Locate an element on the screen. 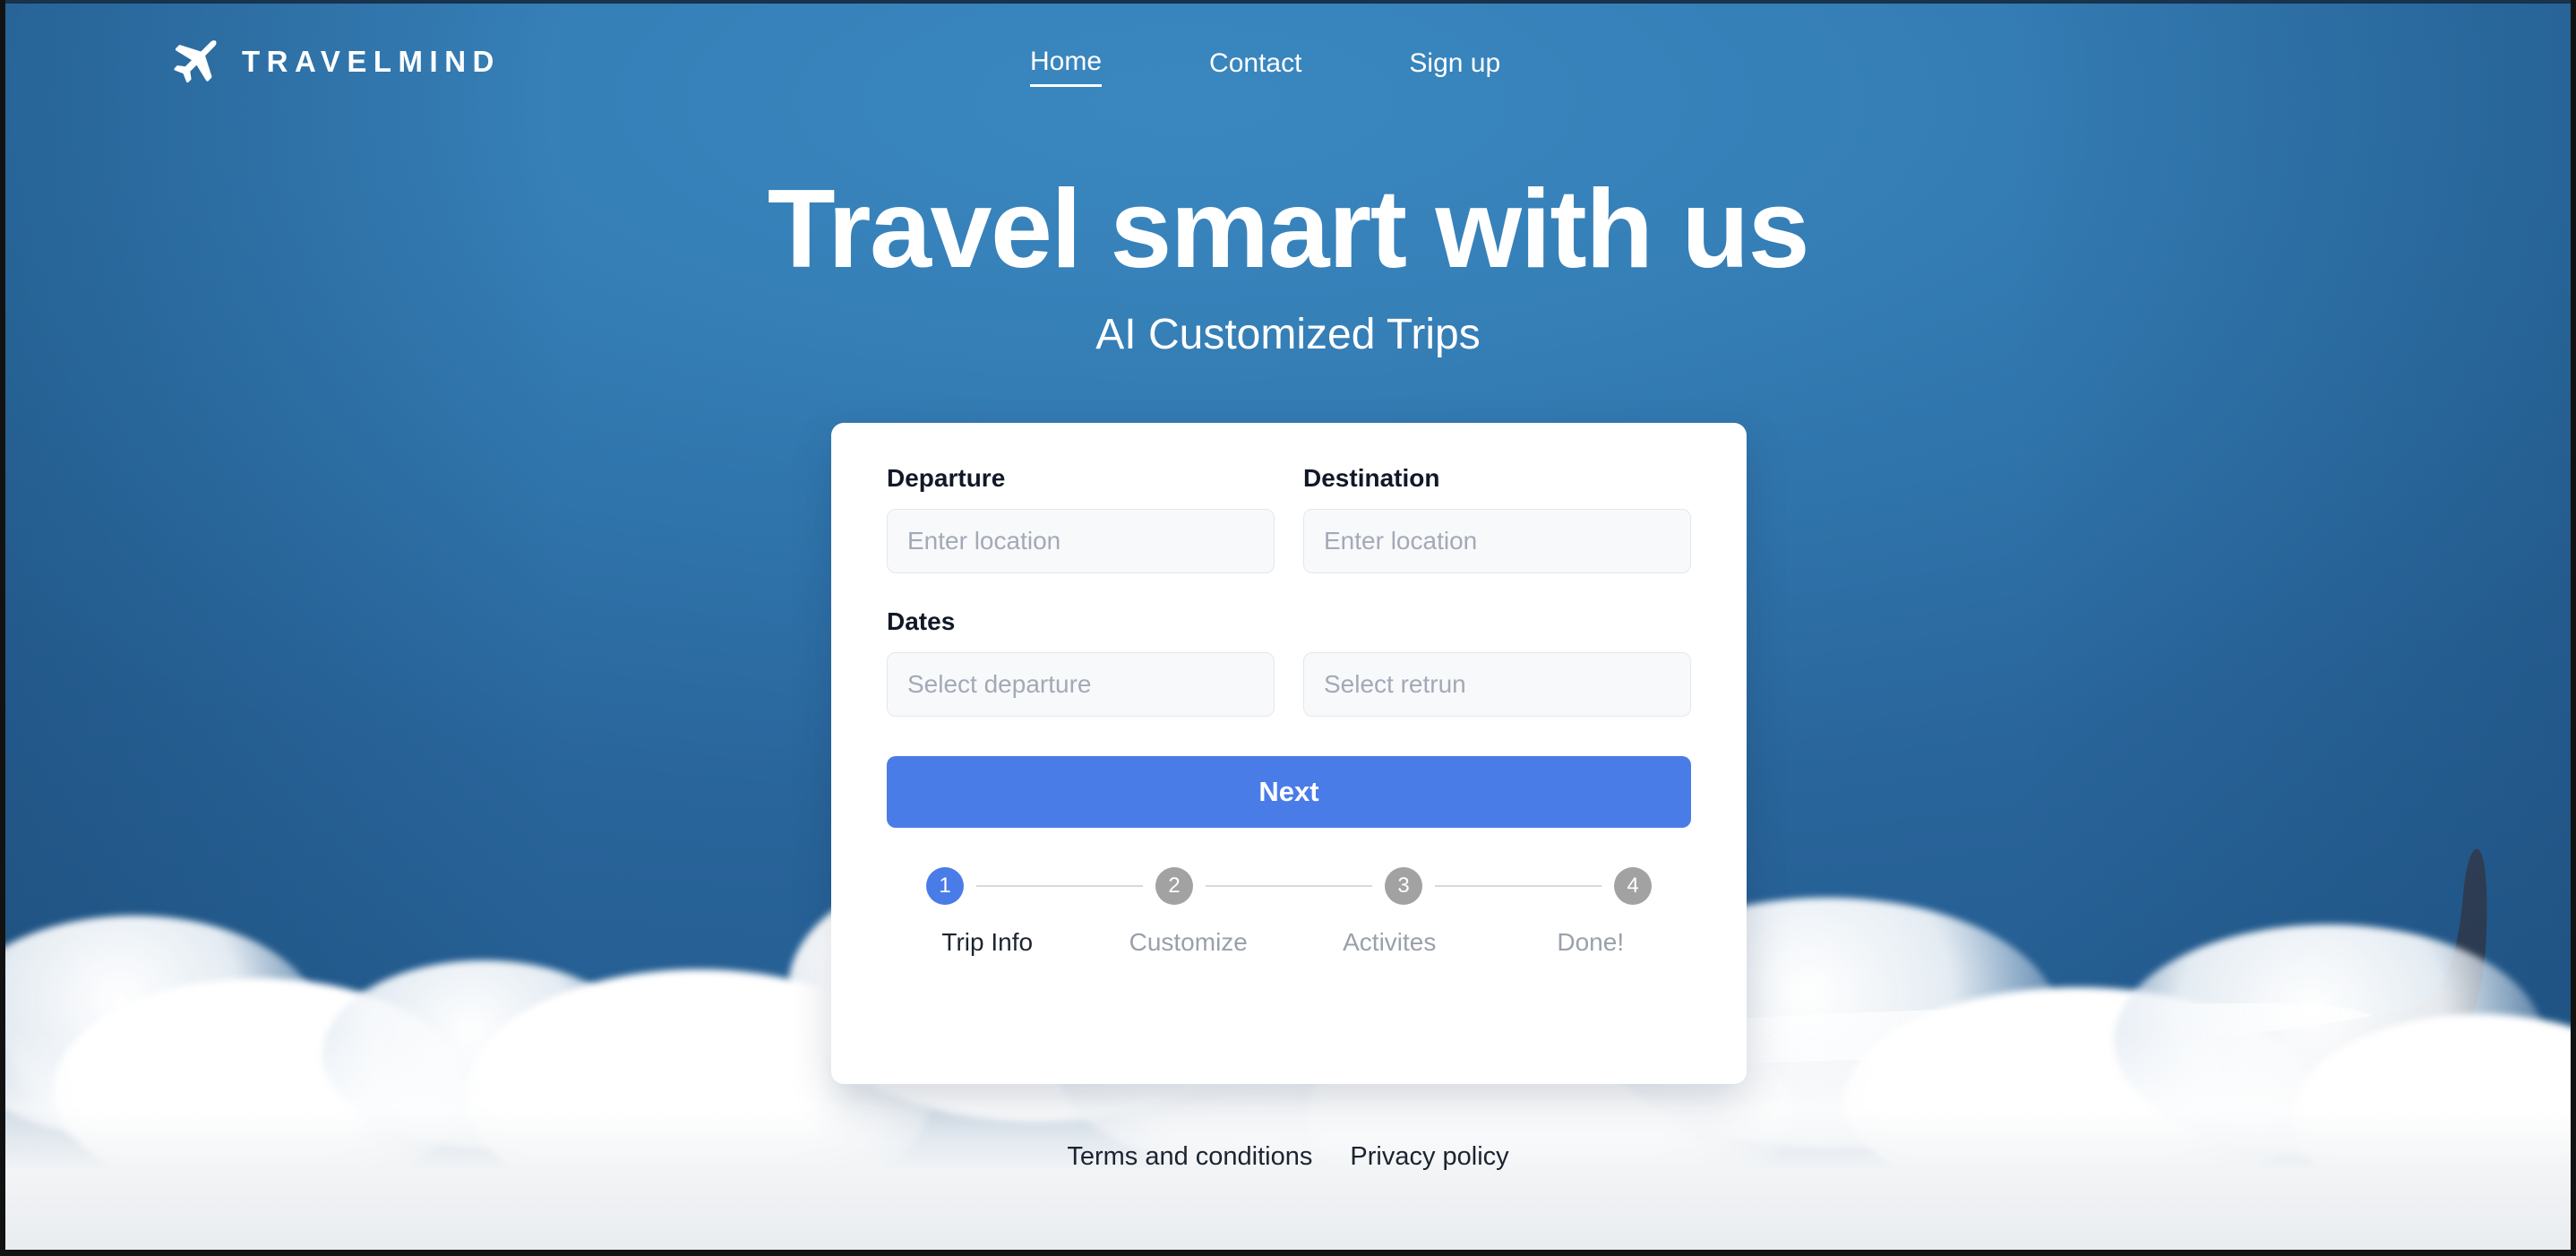  window-edge-left is located at coordinates (2, 628).